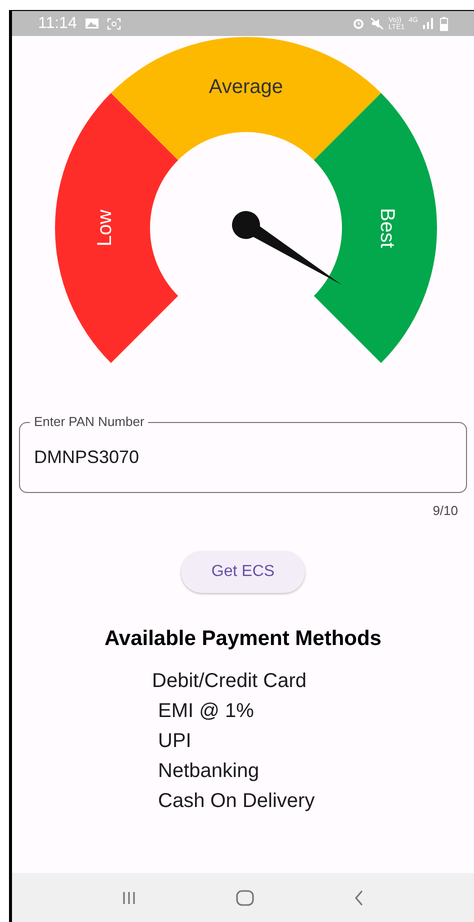  What do you see at coordinates (359, 898) in the screenshot?
I see `back-icon` at bounding box center [359, 898].